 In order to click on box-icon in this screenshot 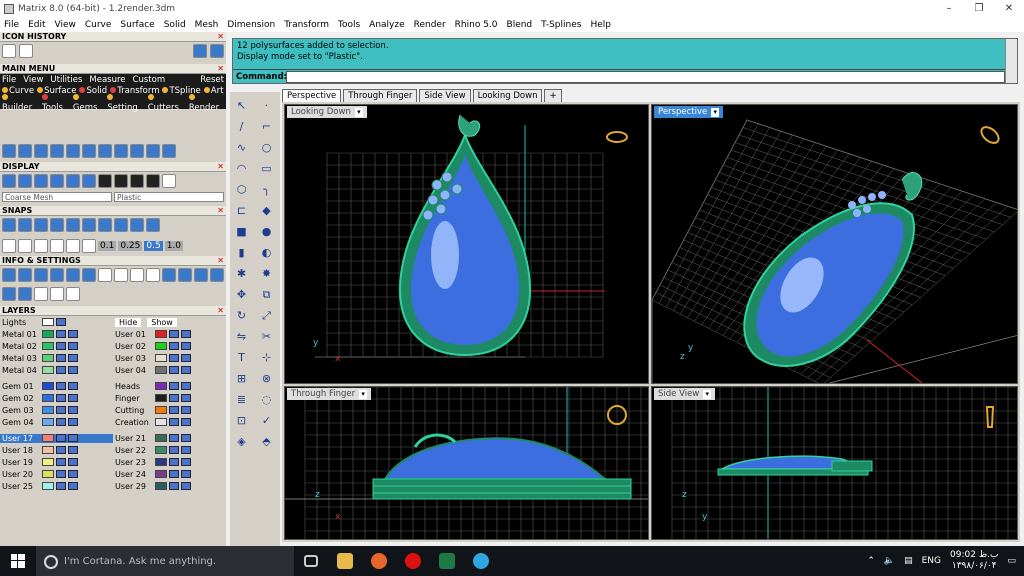, I will do `click(89, 275)`.